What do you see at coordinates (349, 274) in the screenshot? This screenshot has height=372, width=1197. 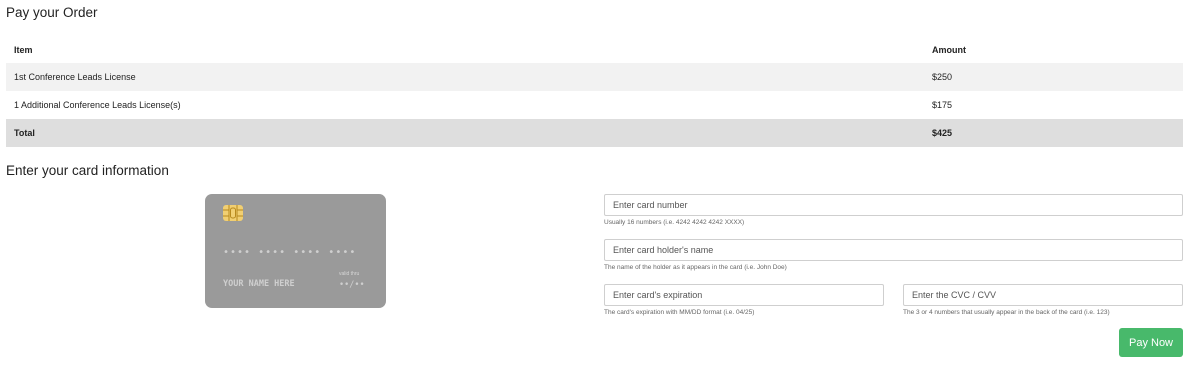 I see `card-valid-label: valid thru` at bounding box center [349, 274].